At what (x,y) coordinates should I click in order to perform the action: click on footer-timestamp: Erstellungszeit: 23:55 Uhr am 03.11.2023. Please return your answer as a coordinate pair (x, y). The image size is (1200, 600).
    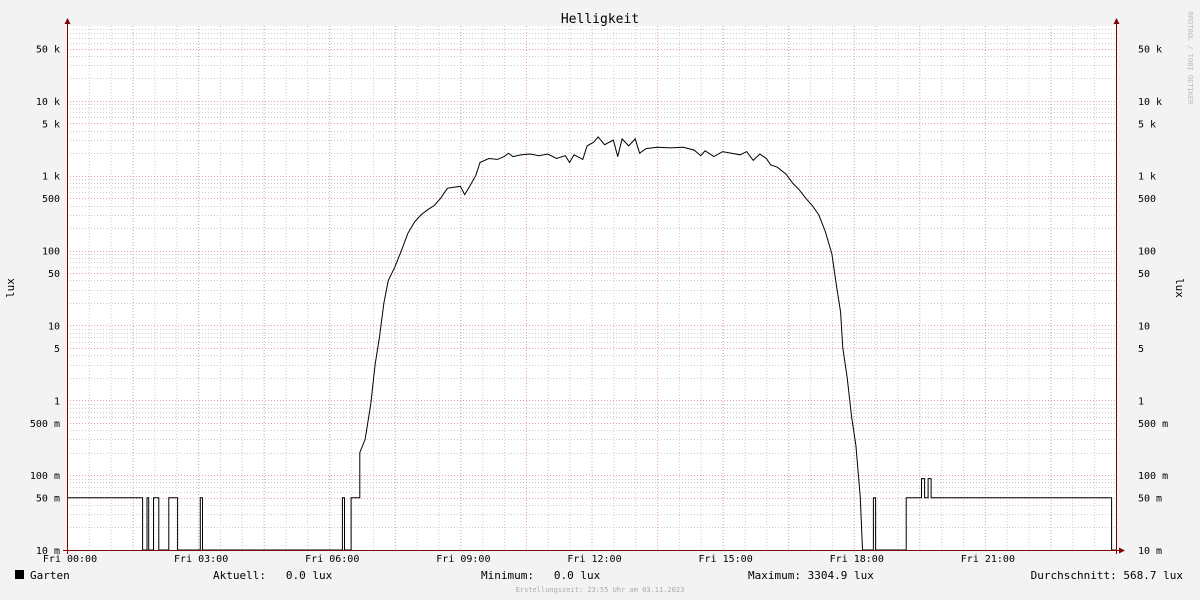
    Looking at the image, I should click on (600, 590).